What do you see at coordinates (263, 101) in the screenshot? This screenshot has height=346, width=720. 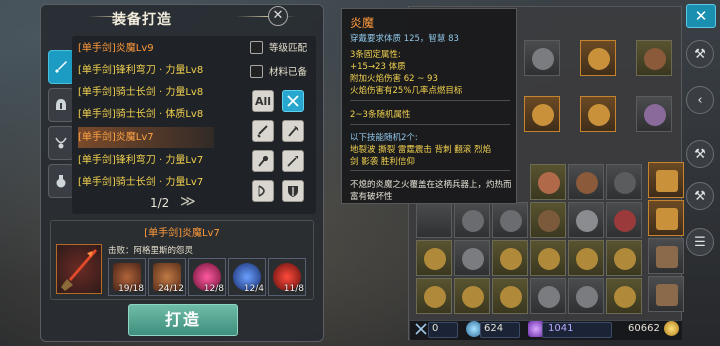 I see `filter-all-button: All` at bounding box center [263, 101].